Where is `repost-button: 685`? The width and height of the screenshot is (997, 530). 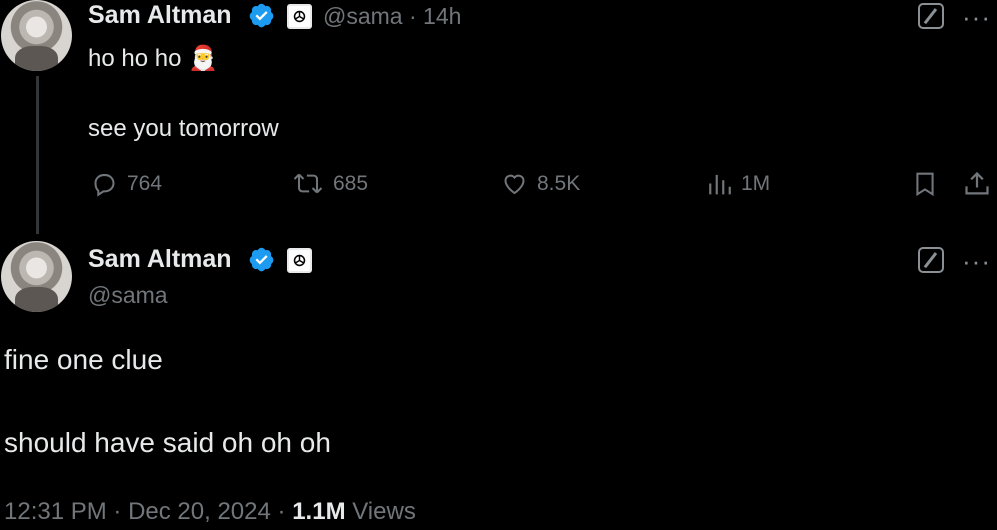
repost-button: 685 is located at coordinates (329, 183).